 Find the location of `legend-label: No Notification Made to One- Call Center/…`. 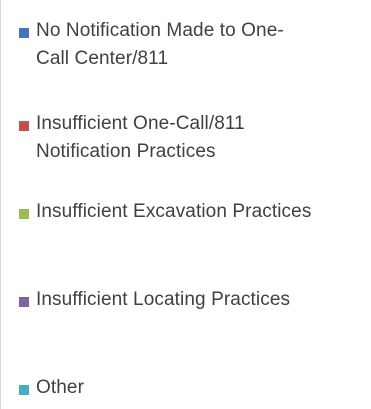

legend-label: No Notification Made to One- Call Center/… is located at coordinates (160, 44).